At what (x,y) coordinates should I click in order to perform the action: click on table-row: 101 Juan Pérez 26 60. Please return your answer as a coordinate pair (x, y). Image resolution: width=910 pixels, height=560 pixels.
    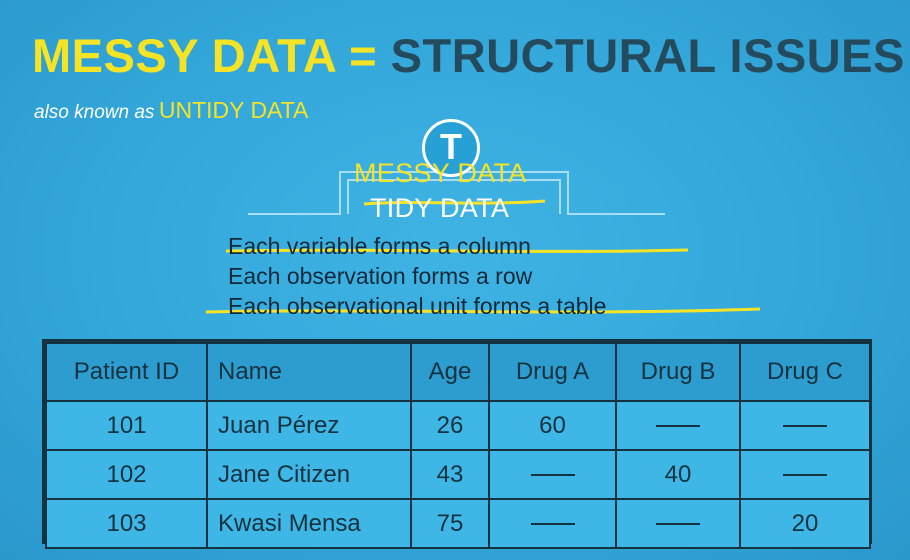
    Looking at the image, I should click on (458, 425).